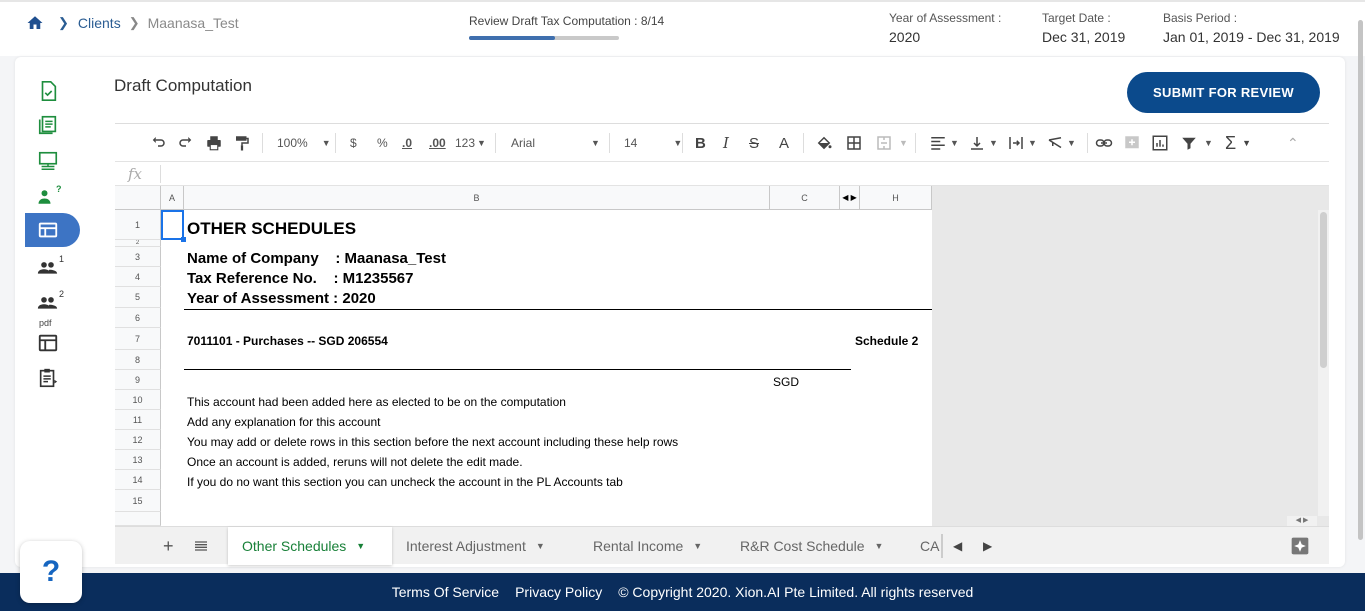 This screenshot has width=1365, height=611. What do you see at coordinates (1302, 521) in the screenshot?
I see `horizontal-scroll-arrows: ◀ ▶` at bounding box center [1302, 521].